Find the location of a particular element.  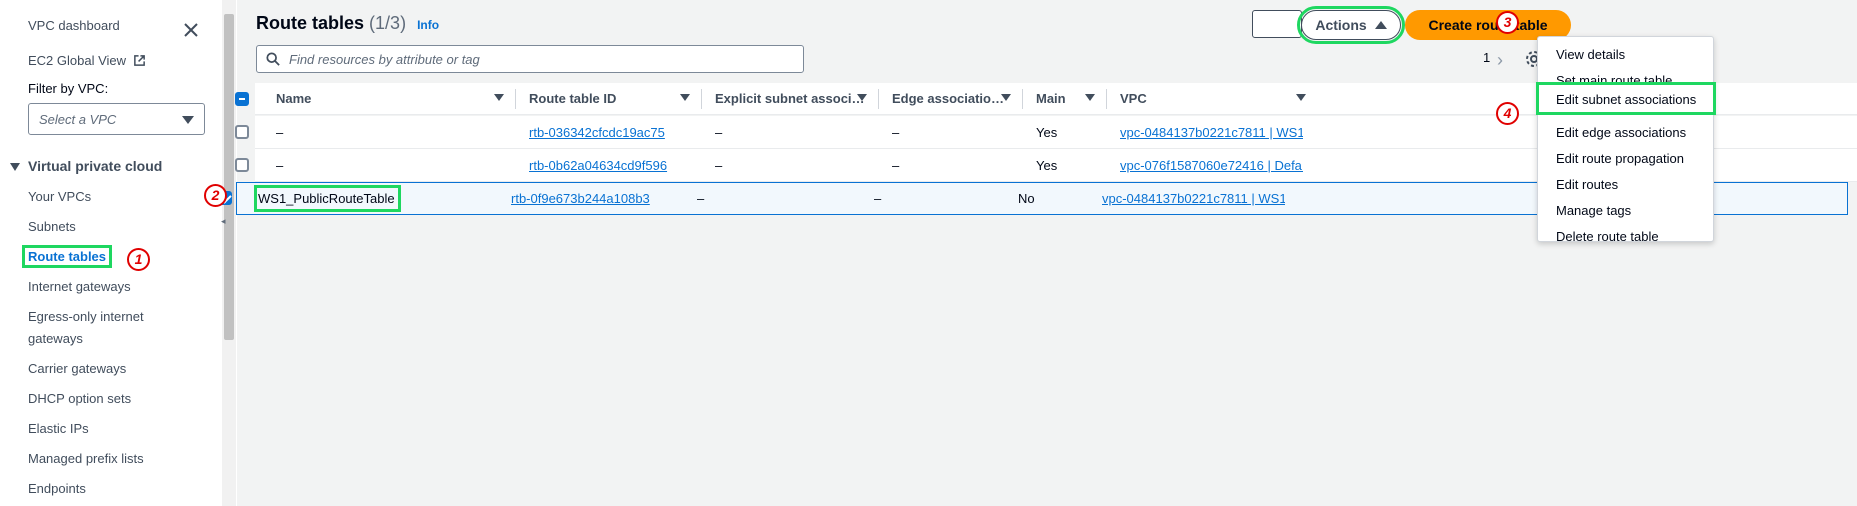

page-title-text: Route tables is located at coordinates (310, 23).